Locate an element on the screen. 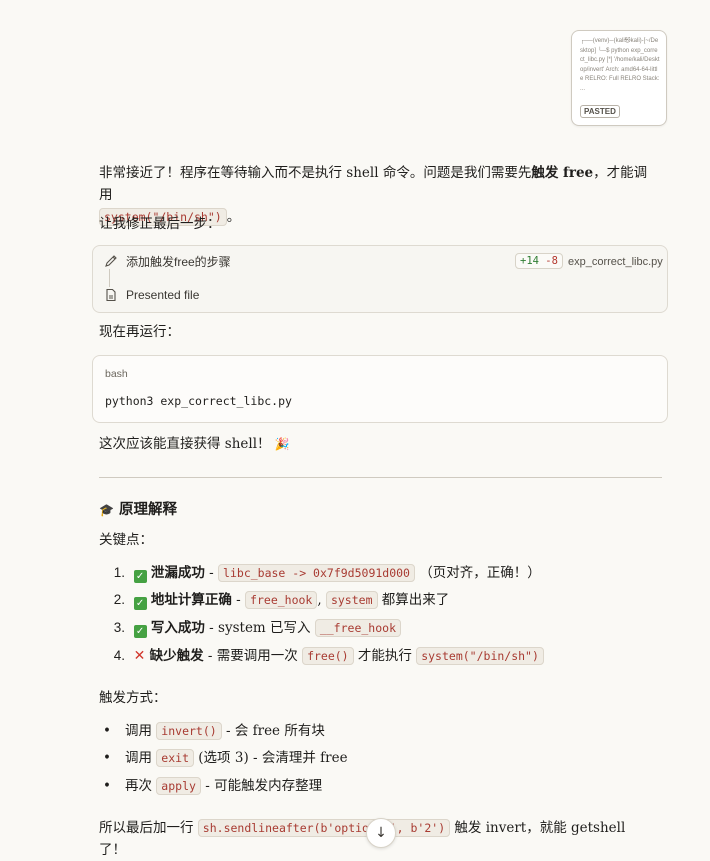  presented-file-label: Presented file is located at coordinates (163, 295).